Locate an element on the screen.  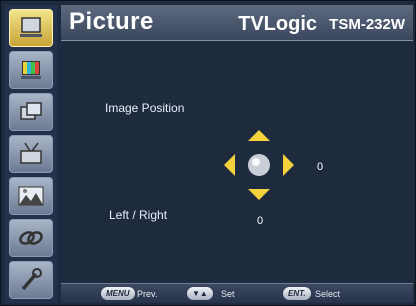
arrow-down-icon is located at coordinates (259, 194).